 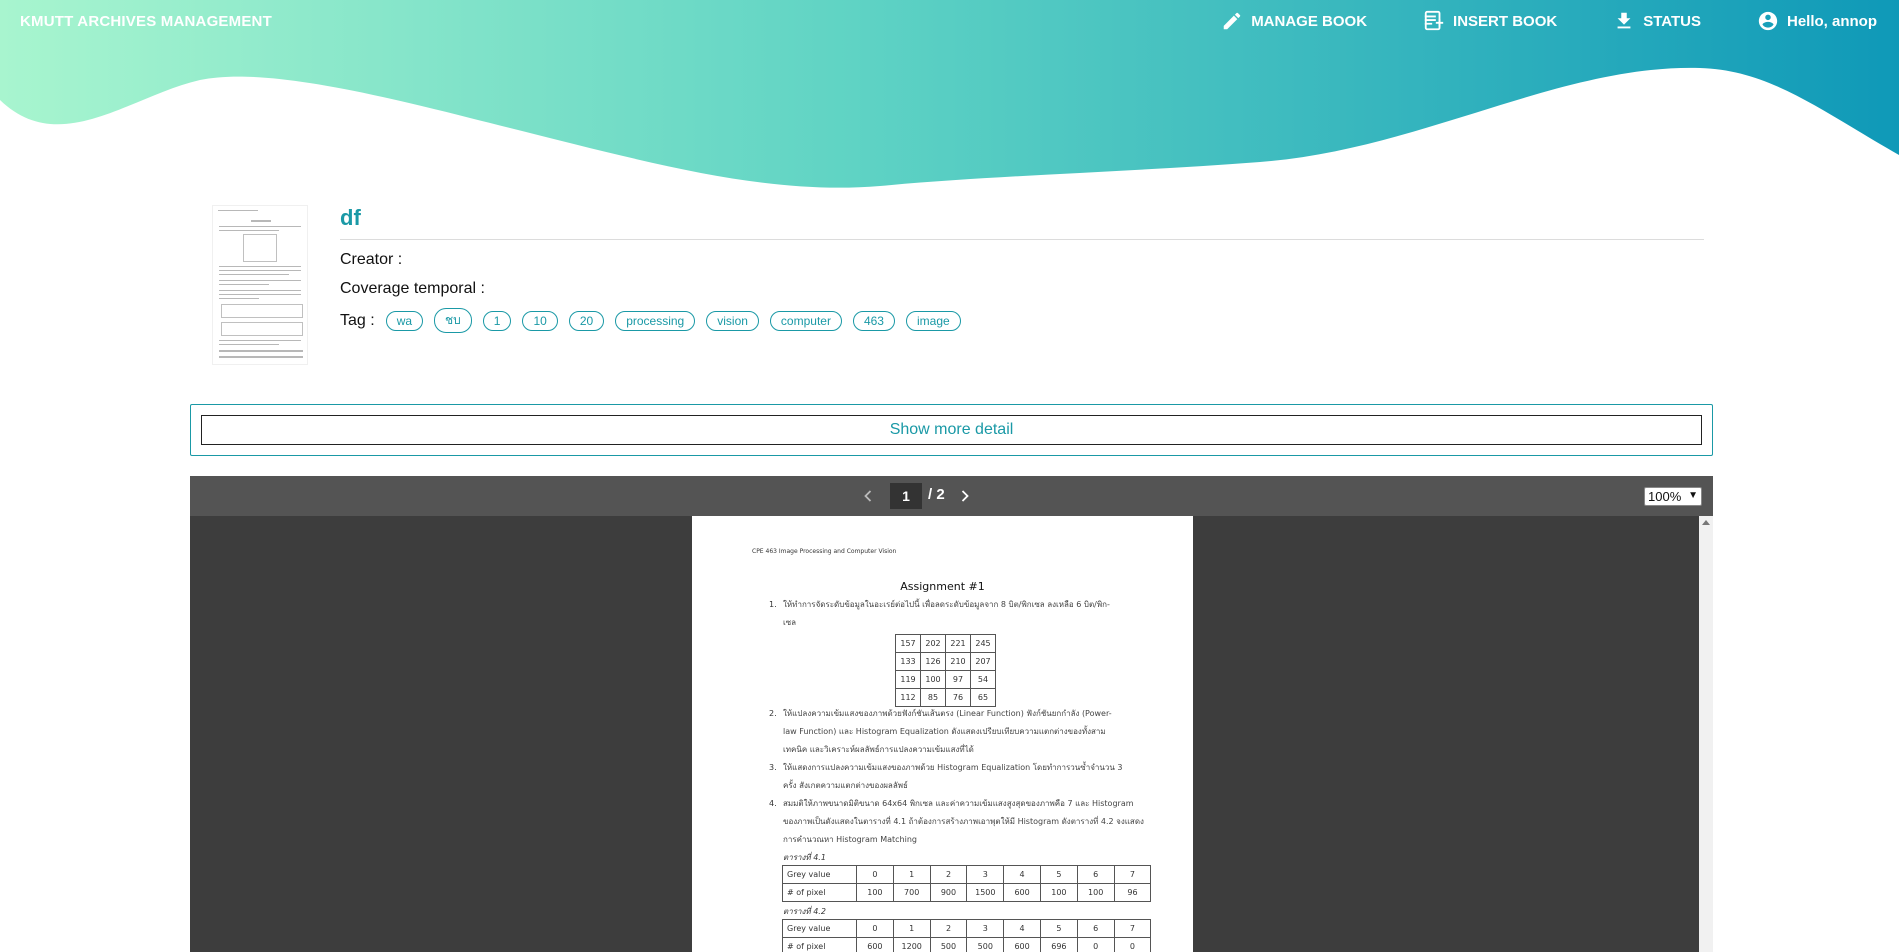 What do you see at coordinates (540, 320) in the screenshot?
I see `tag-chip: 10` at bounding box center [540, 320].